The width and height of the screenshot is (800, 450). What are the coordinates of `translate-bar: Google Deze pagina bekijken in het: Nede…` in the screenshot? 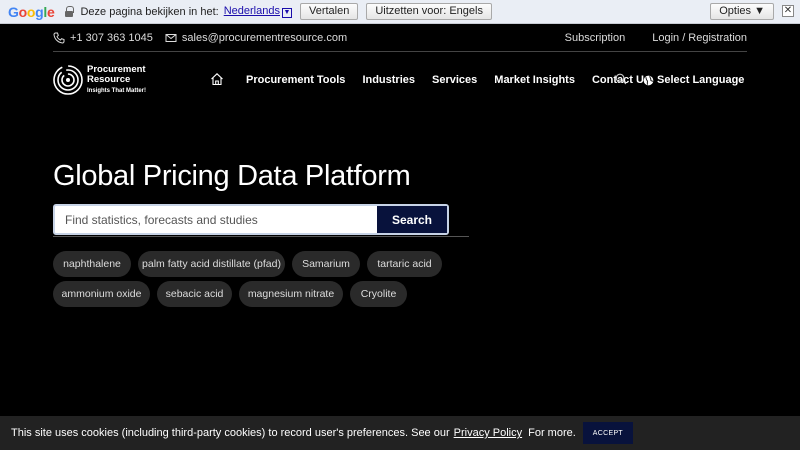 It's located at (400, 12).